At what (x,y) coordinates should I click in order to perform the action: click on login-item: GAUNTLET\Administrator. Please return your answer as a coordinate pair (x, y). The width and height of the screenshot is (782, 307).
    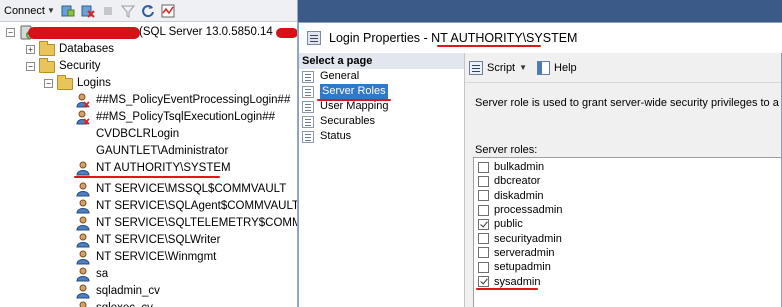
    Looking at the image, I should click on (162, 151).